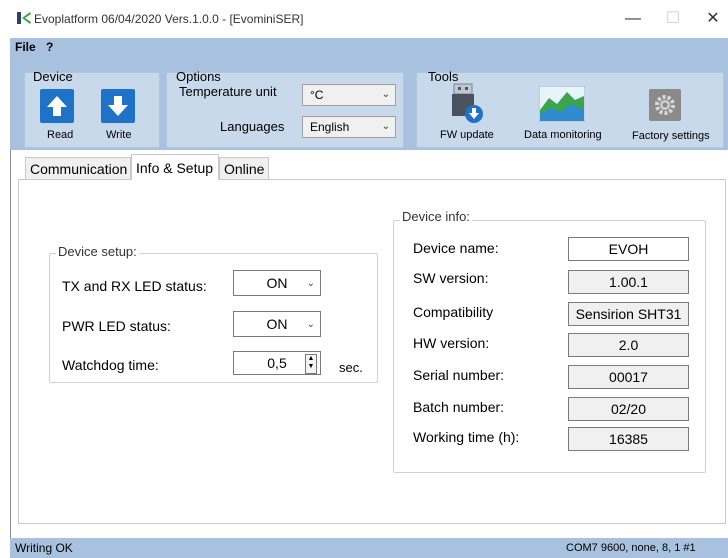 This screenshot has width=728, height=558. I want to click on batch-number-value: 02/20, so click(628, 409).